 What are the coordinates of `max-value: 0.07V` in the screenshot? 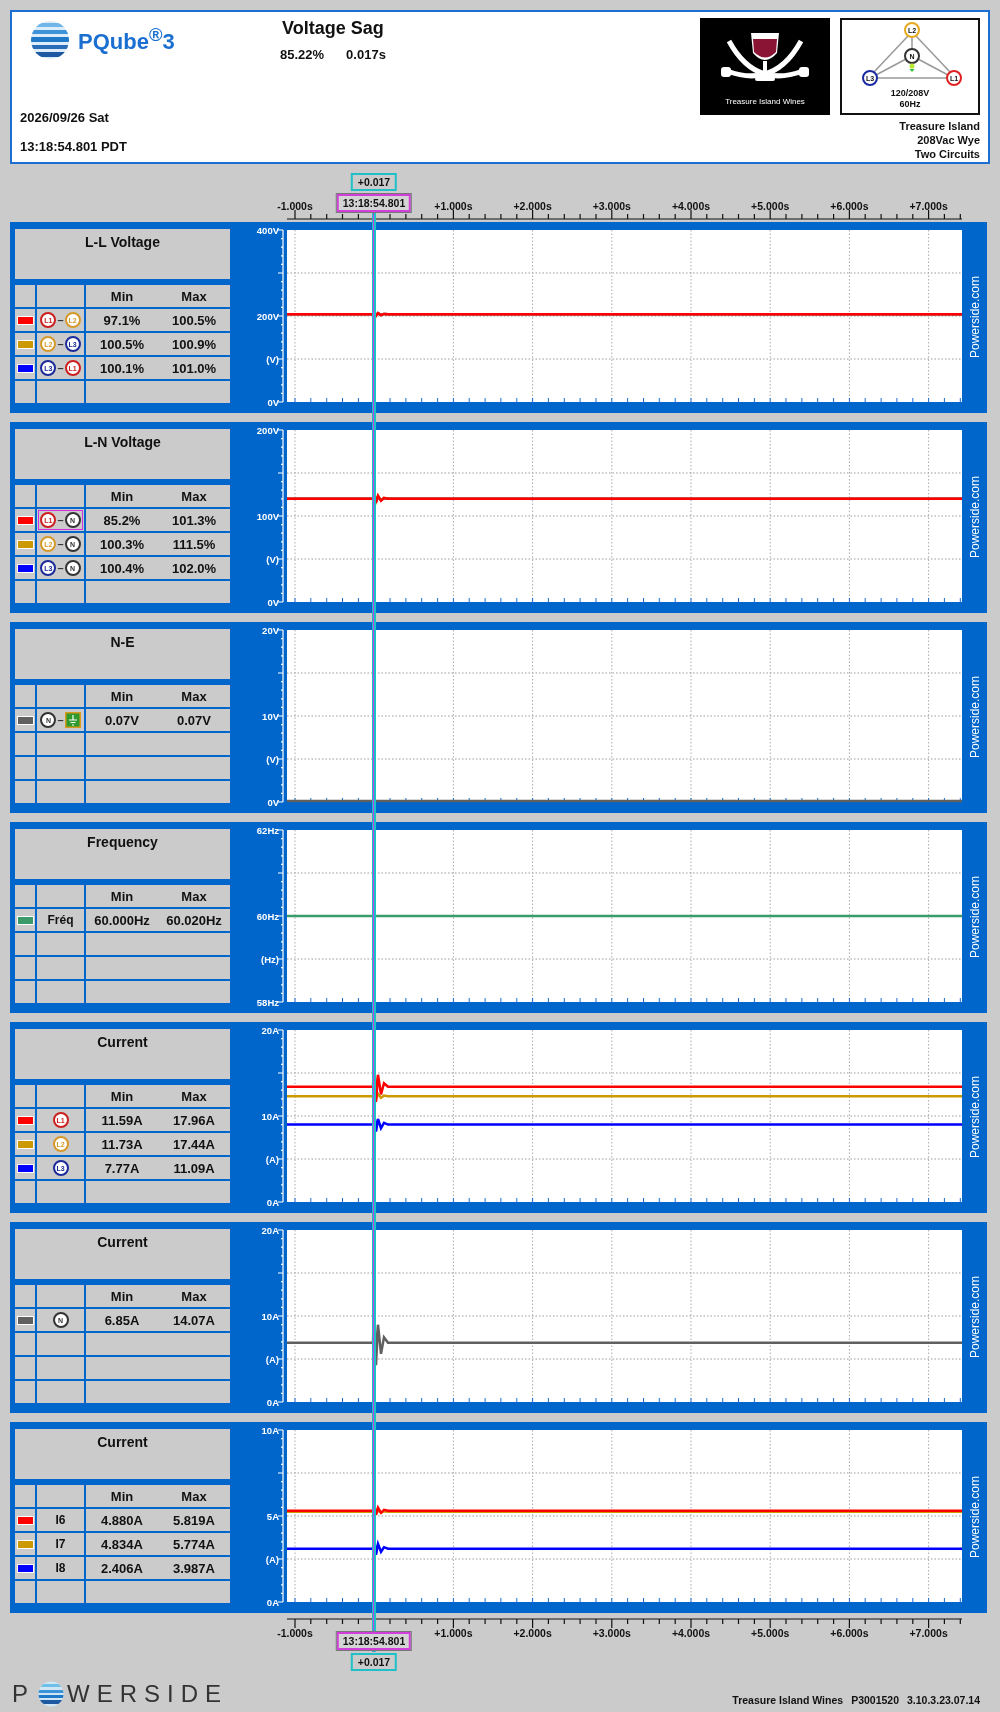 It's located at (194, 720).